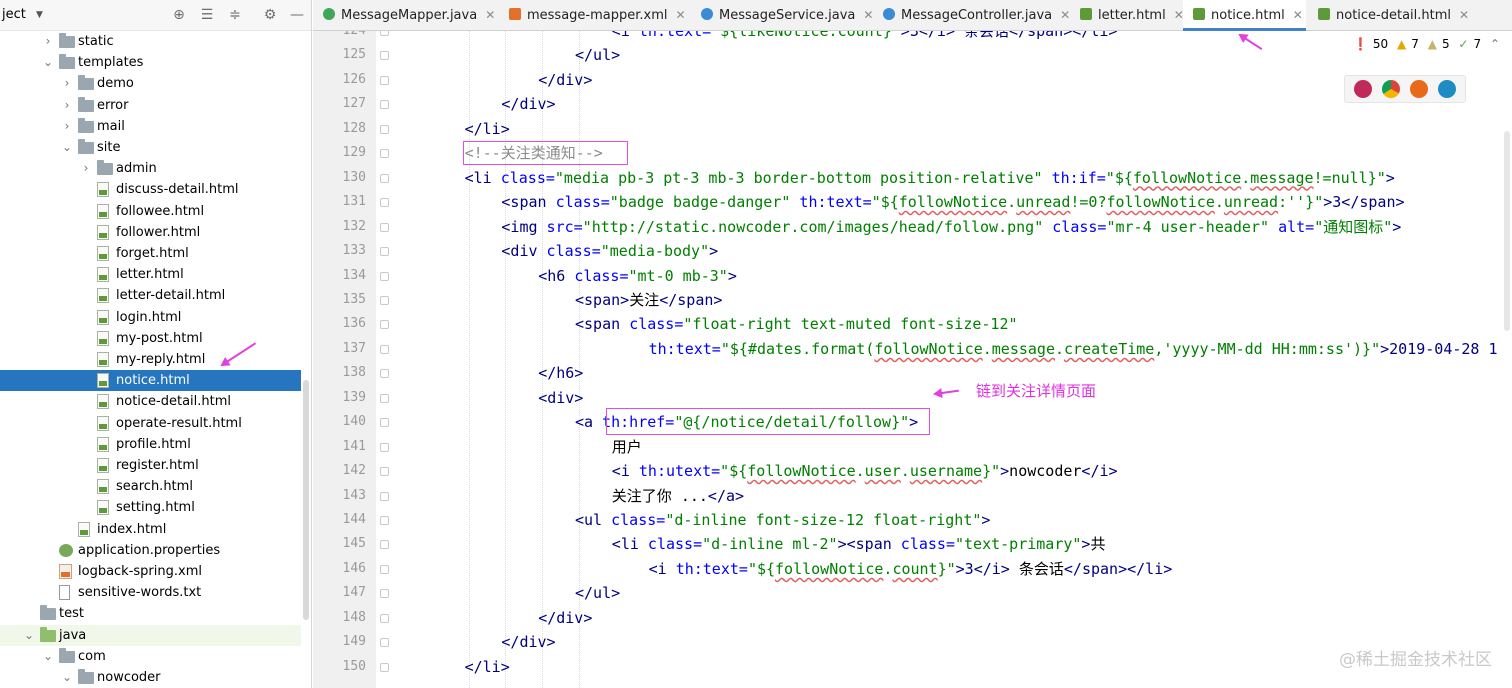 The width and height of the screenshot is (1512, 688). What do you see at coordinates (150, 381) in the screenshot?
I see `tree-item: notice.html` at bounding box center [150, 381].